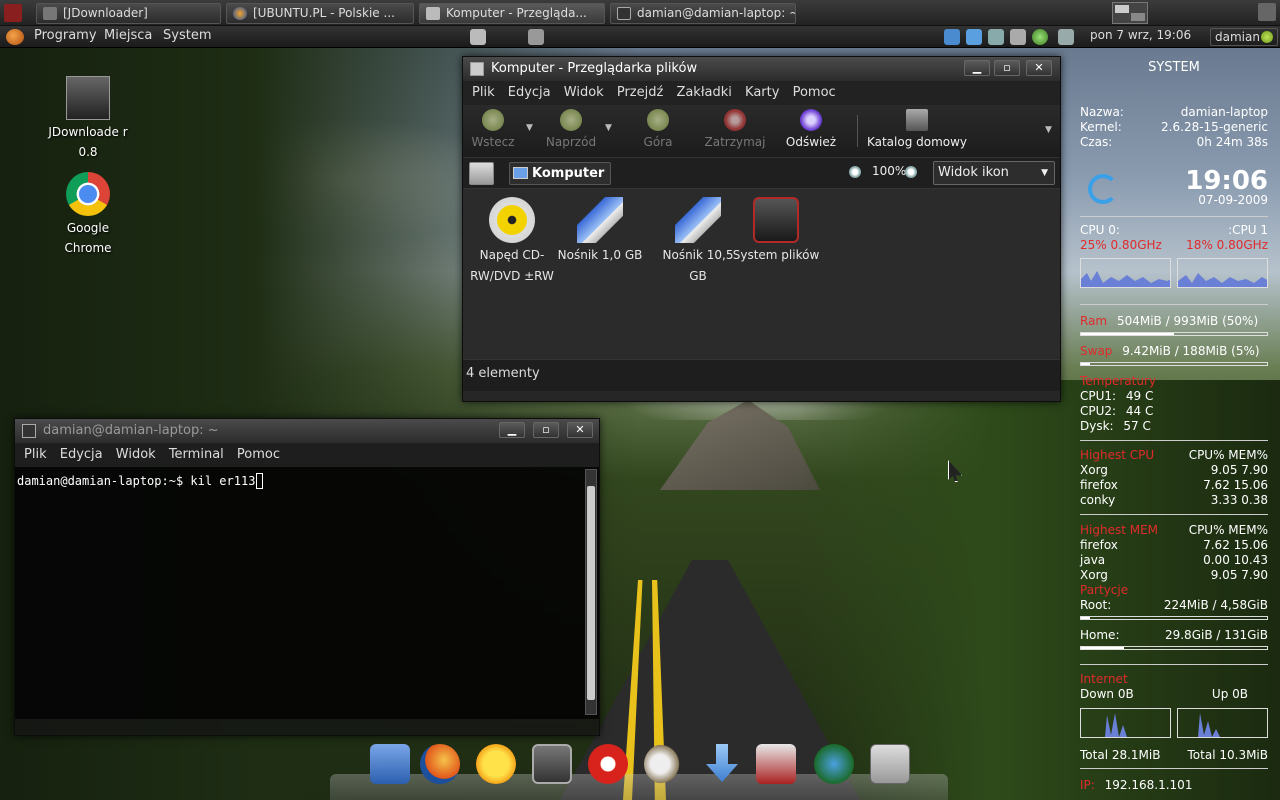 This screenshot has width=1280, height=800. What do you see at coordinates (1174, 500) in the screenshot?
I see `conky-top-cpu-row: conky 3.33 0.38` at bounding box center [1174, 500].